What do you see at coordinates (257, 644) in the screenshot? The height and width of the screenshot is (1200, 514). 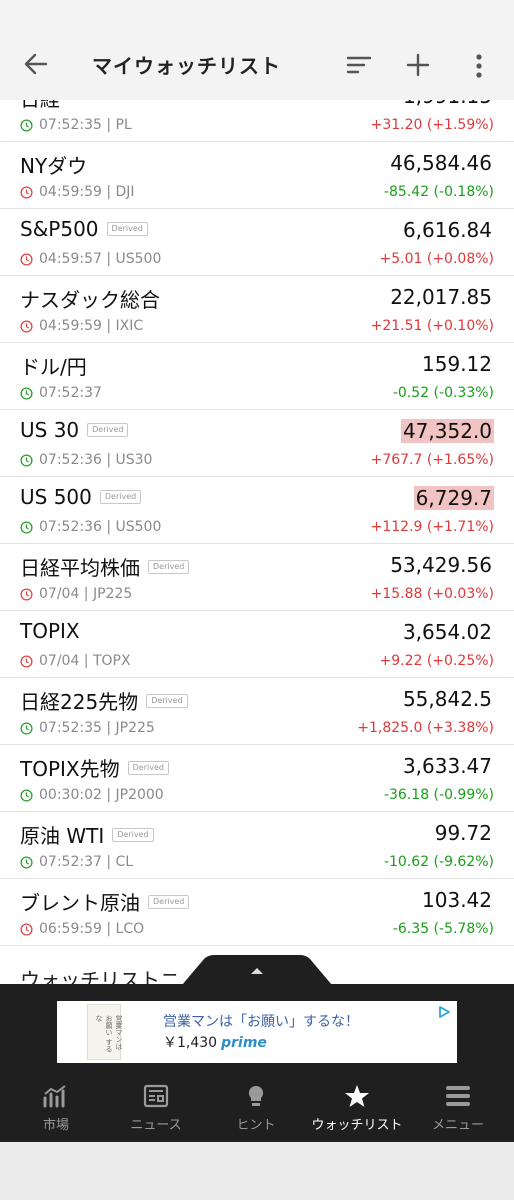 I see `watchlist-row: TOPIX 07/04 | TOPX 3,654.02 +9.22 (+0.25%)` at bounding box center [257, 644].